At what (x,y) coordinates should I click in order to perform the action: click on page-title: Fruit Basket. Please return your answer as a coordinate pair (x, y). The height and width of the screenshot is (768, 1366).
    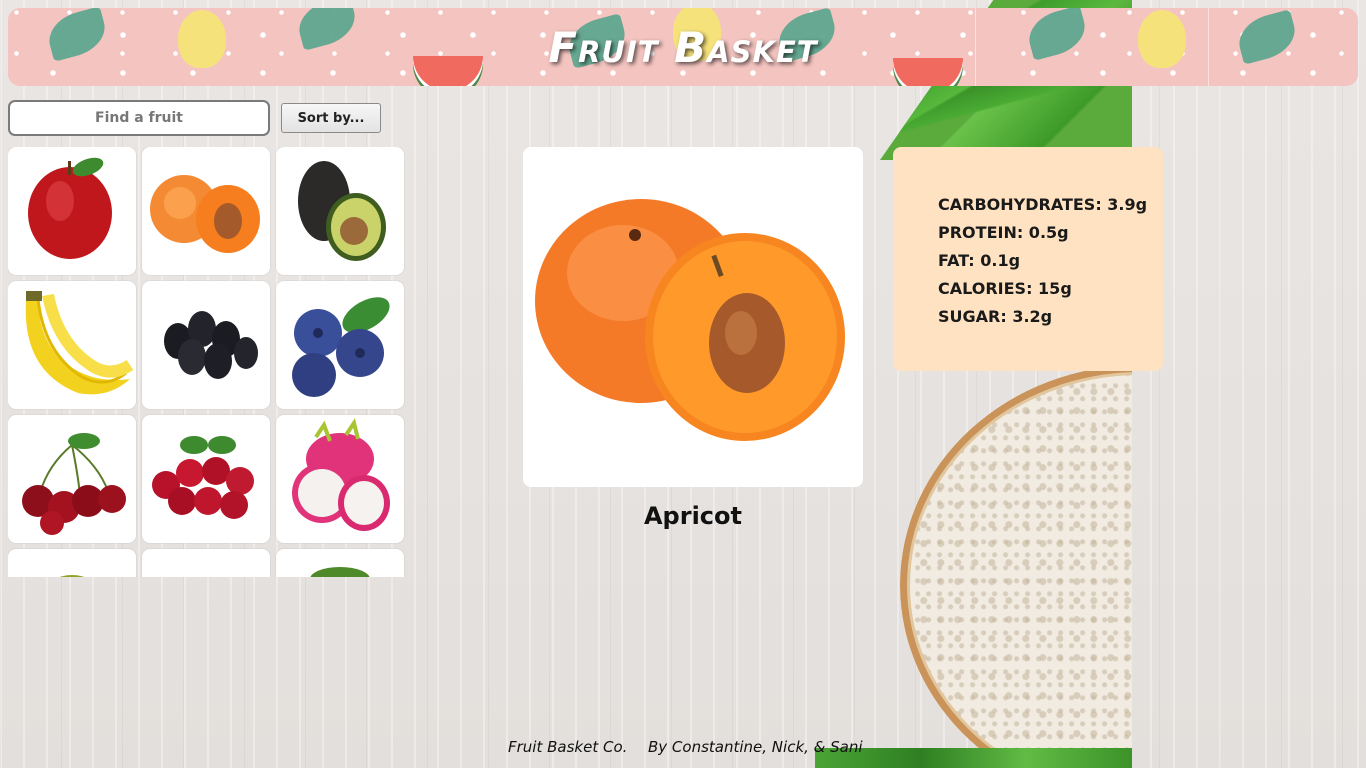
    Looking at the image, I should click on (683, 47).